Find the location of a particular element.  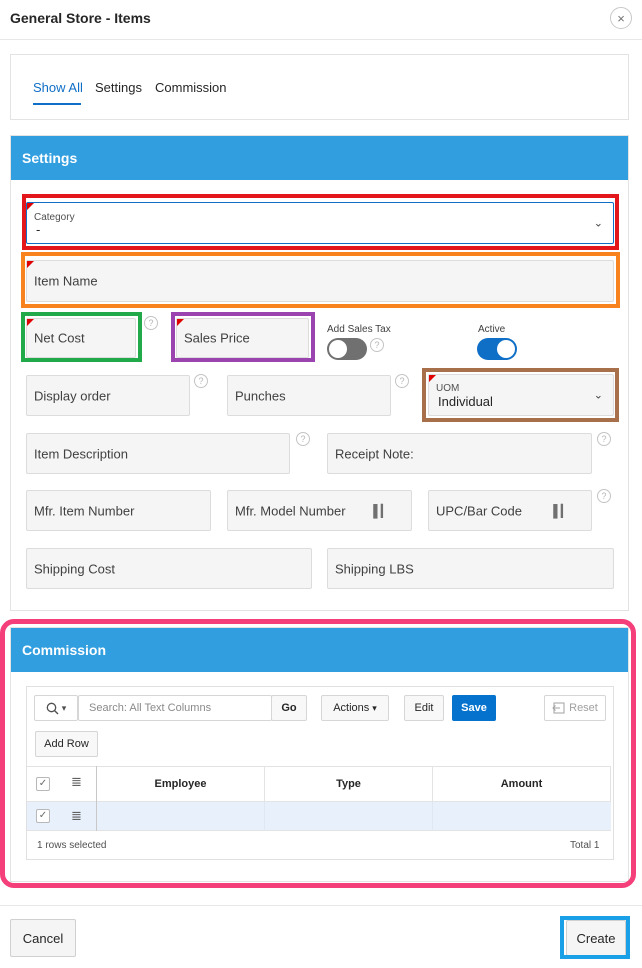

active-toggle is located at coordinates (497, 349).